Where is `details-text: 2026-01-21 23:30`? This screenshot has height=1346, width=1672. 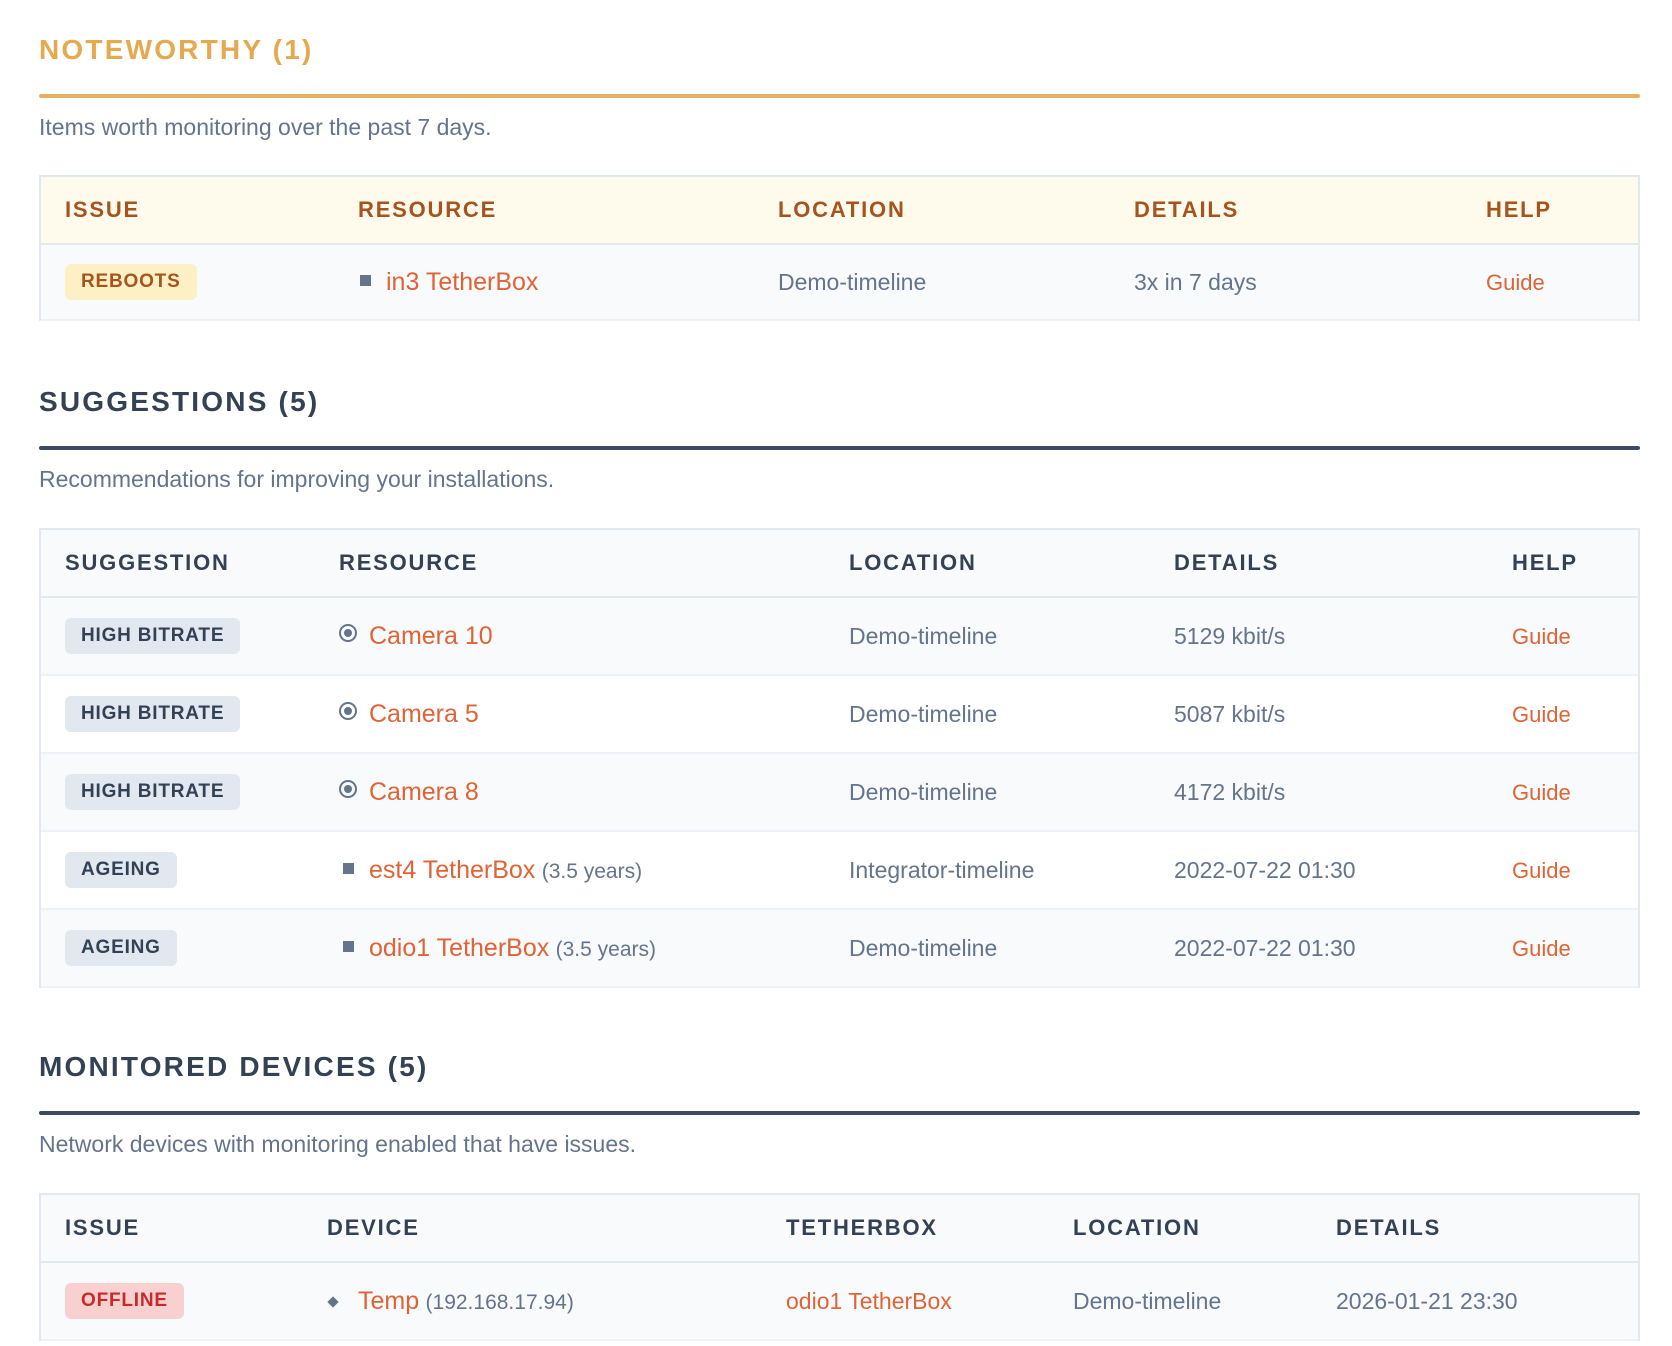
details-text: 2026-01-21 23:30 is located at coordinates (1427, 1300).